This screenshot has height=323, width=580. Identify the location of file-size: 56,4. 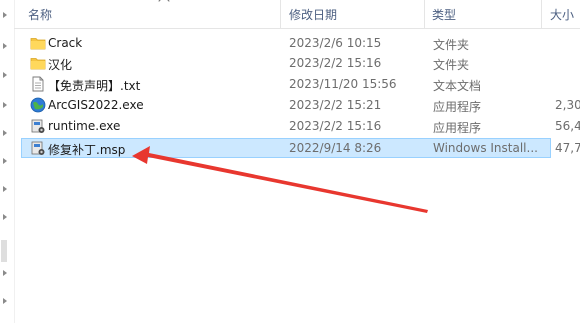
(567, 126).